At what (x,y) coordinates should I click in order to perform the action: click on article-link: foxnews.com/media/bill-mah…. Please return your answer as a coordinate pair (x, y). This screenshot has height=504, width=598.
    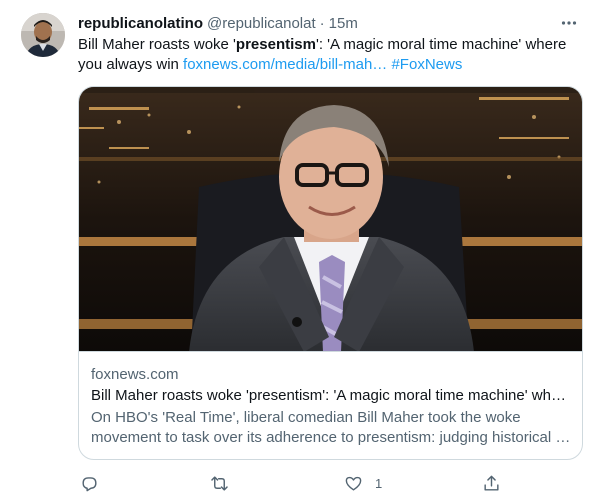
    Looking at the image, I should click on (285, 64).